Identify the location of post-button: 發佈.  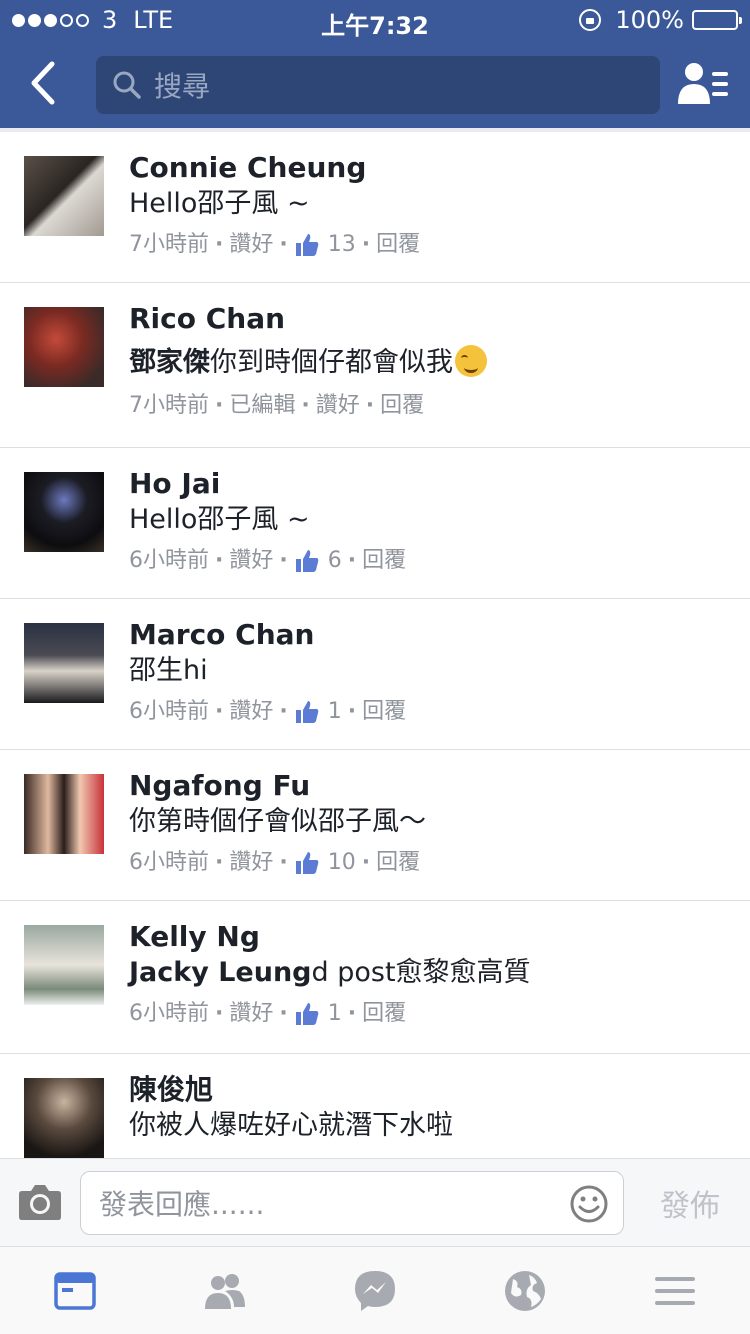
(690, 1203).